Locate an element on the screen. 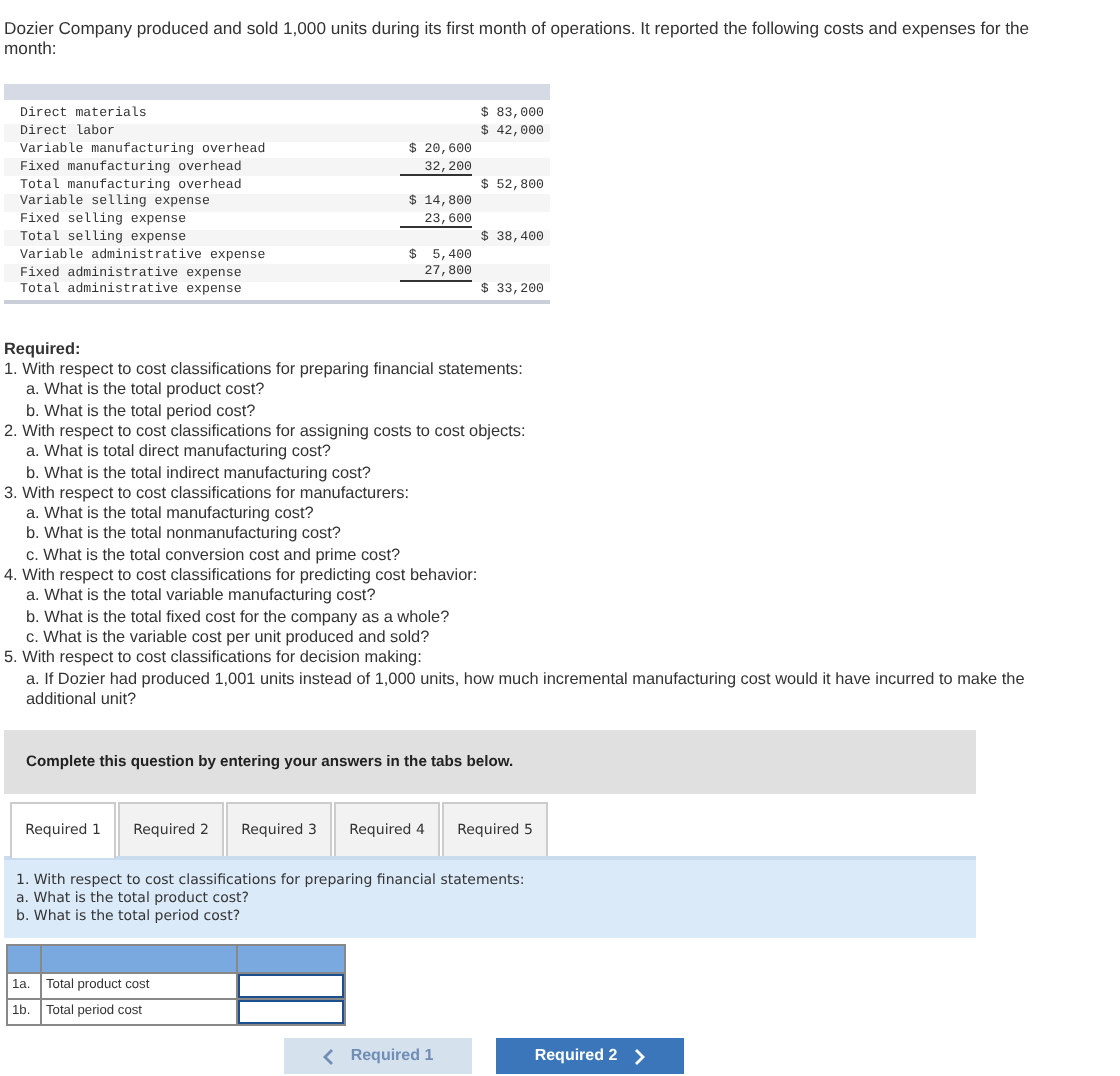  requirement-text: 2. With respect to cost classifications for assigning costs to cost objects: is located at coordinates (266, 432).